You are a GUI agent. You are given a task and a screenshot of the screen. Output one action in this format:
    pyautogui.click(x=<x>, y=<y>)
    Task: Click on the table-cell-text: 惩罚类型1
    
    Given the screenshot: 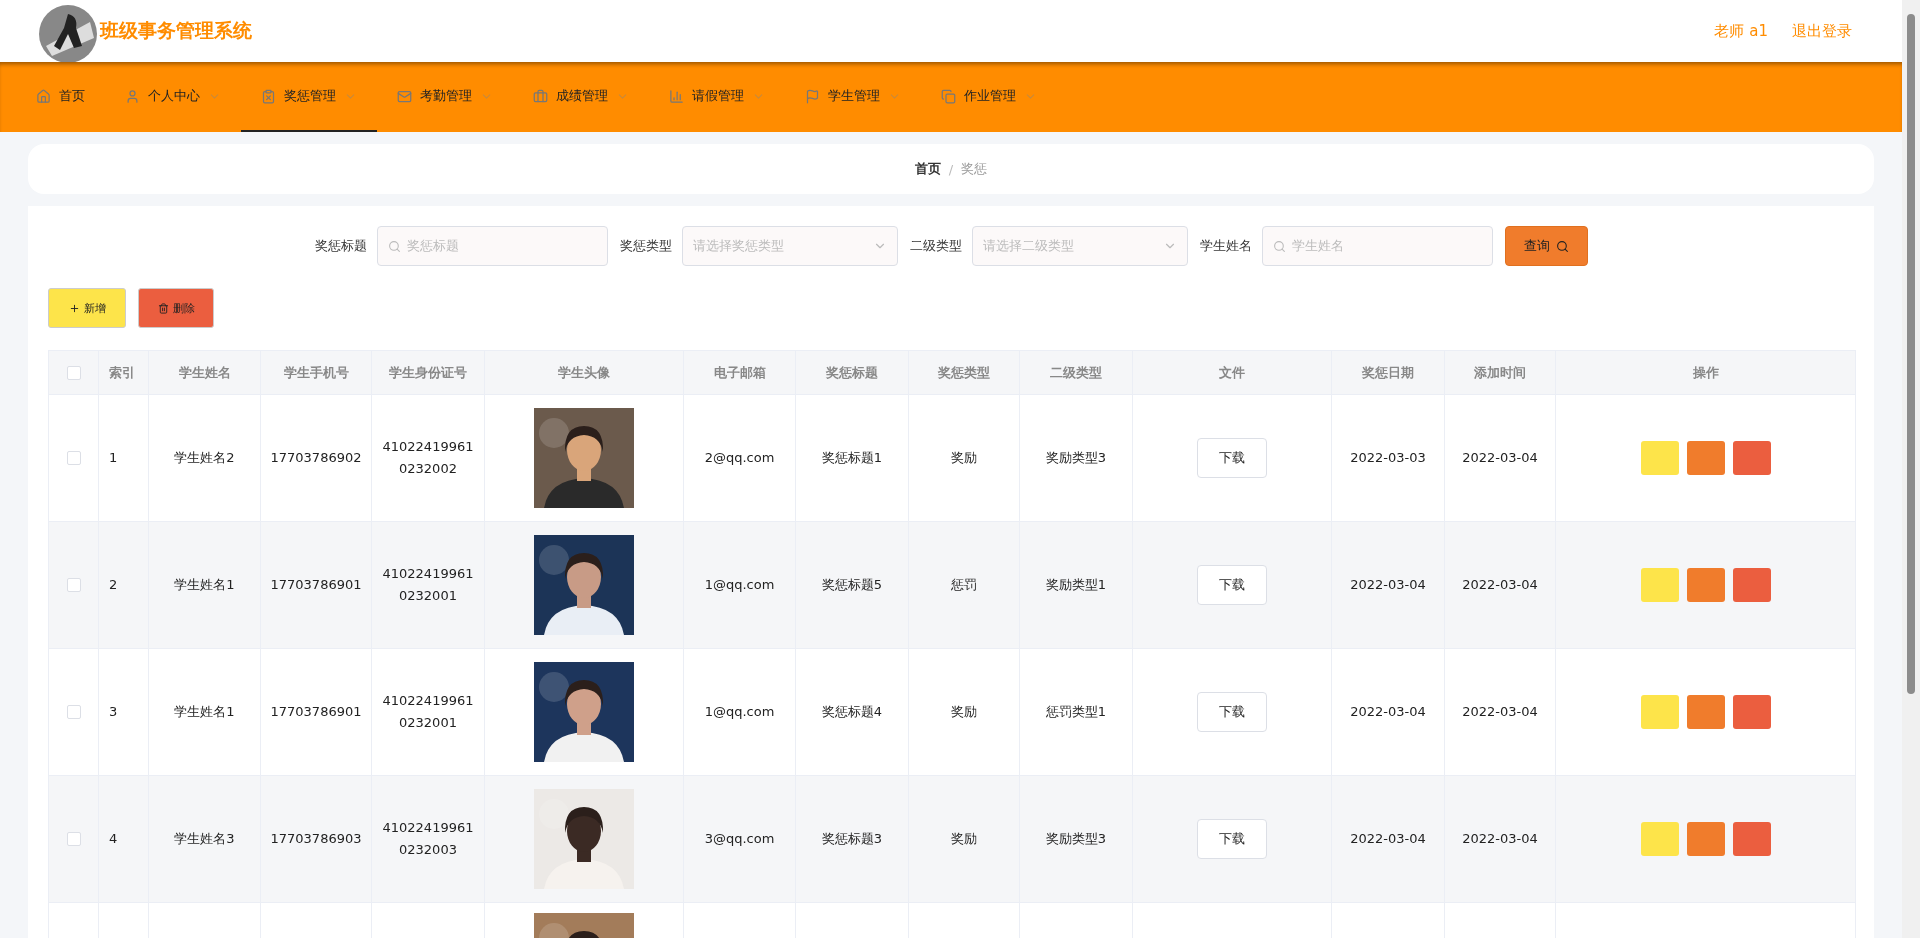 What is the action you would take?
    pyautogui.click(x=1076, y=712)
    